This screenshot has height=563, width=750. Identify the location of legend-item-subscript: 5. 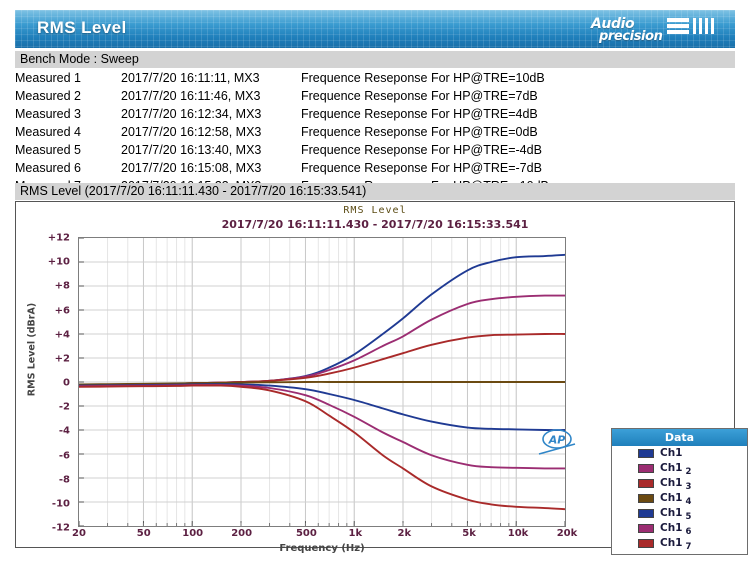
(688, 516).